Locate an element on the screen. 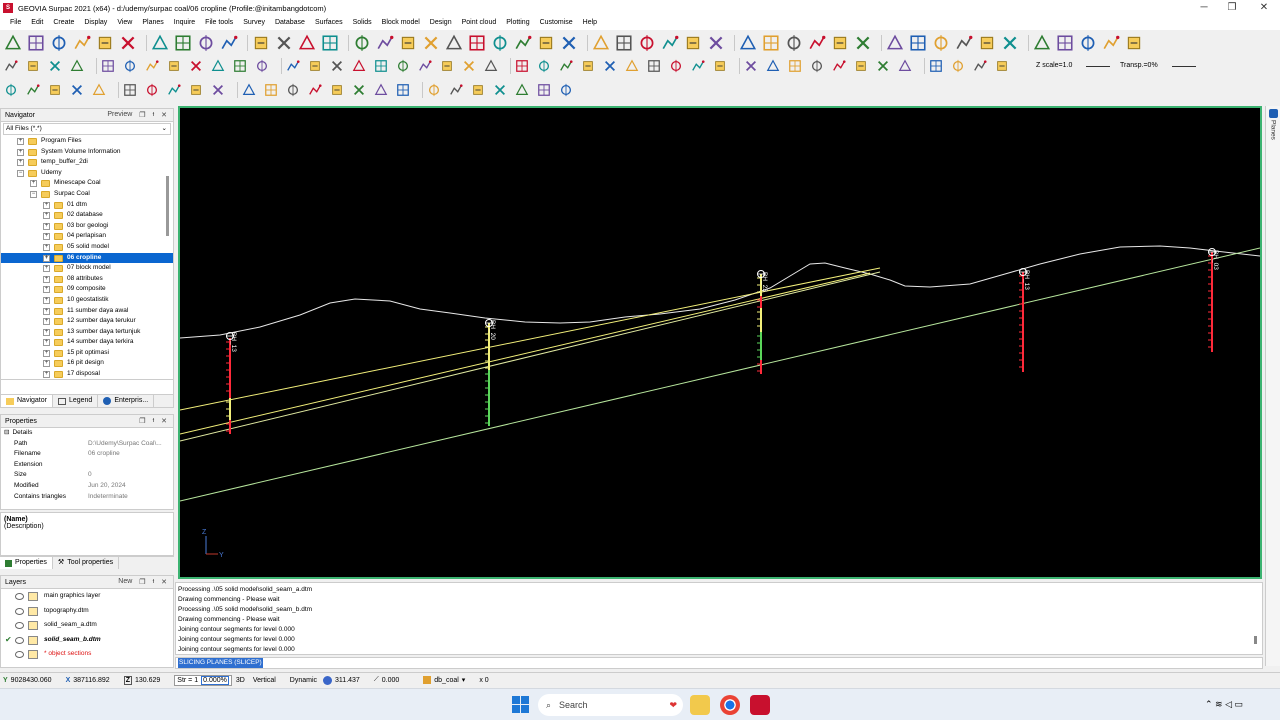  pointer-icon is located at coordinates (408, 43).